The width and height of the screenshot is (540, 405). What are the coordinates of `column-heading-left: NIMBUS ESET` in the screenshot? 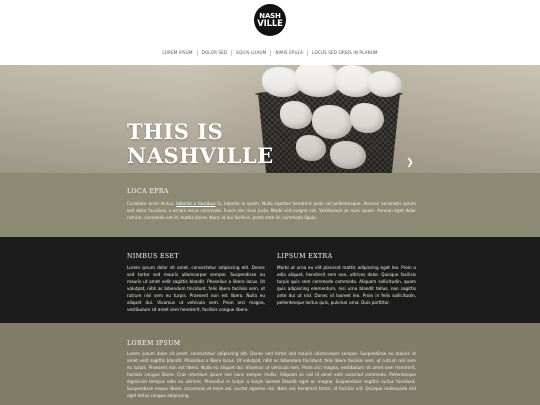 It's located at (153, 256).